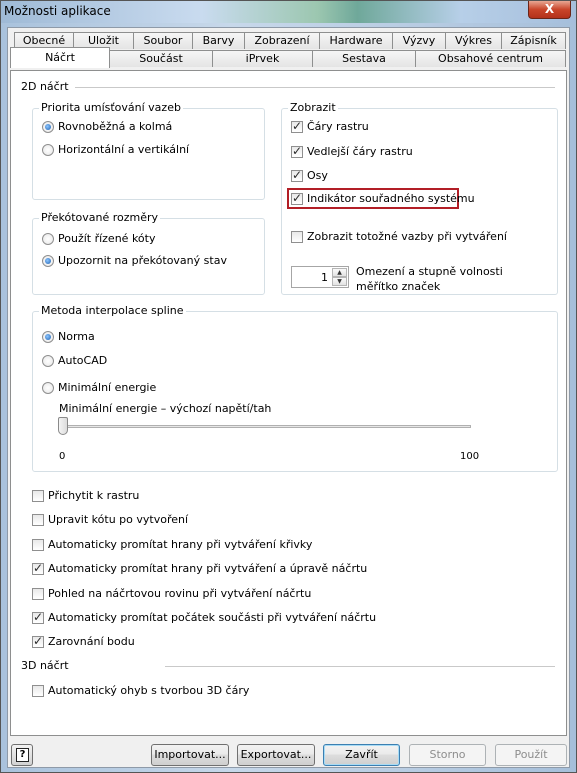  Describe the element at coordinates (60, 57) in the screenshot. I see `tab-nacrt: Náčrt` at that location.